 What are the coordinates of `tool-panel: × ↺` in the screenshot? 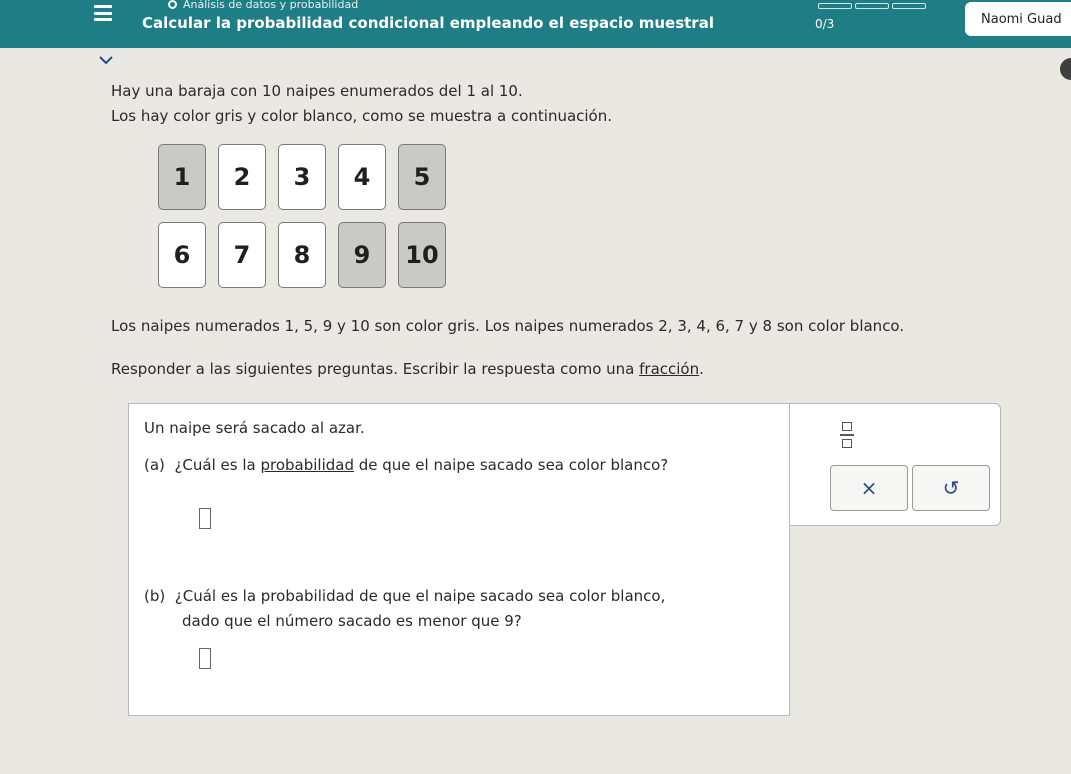 It's located at (895, 464).